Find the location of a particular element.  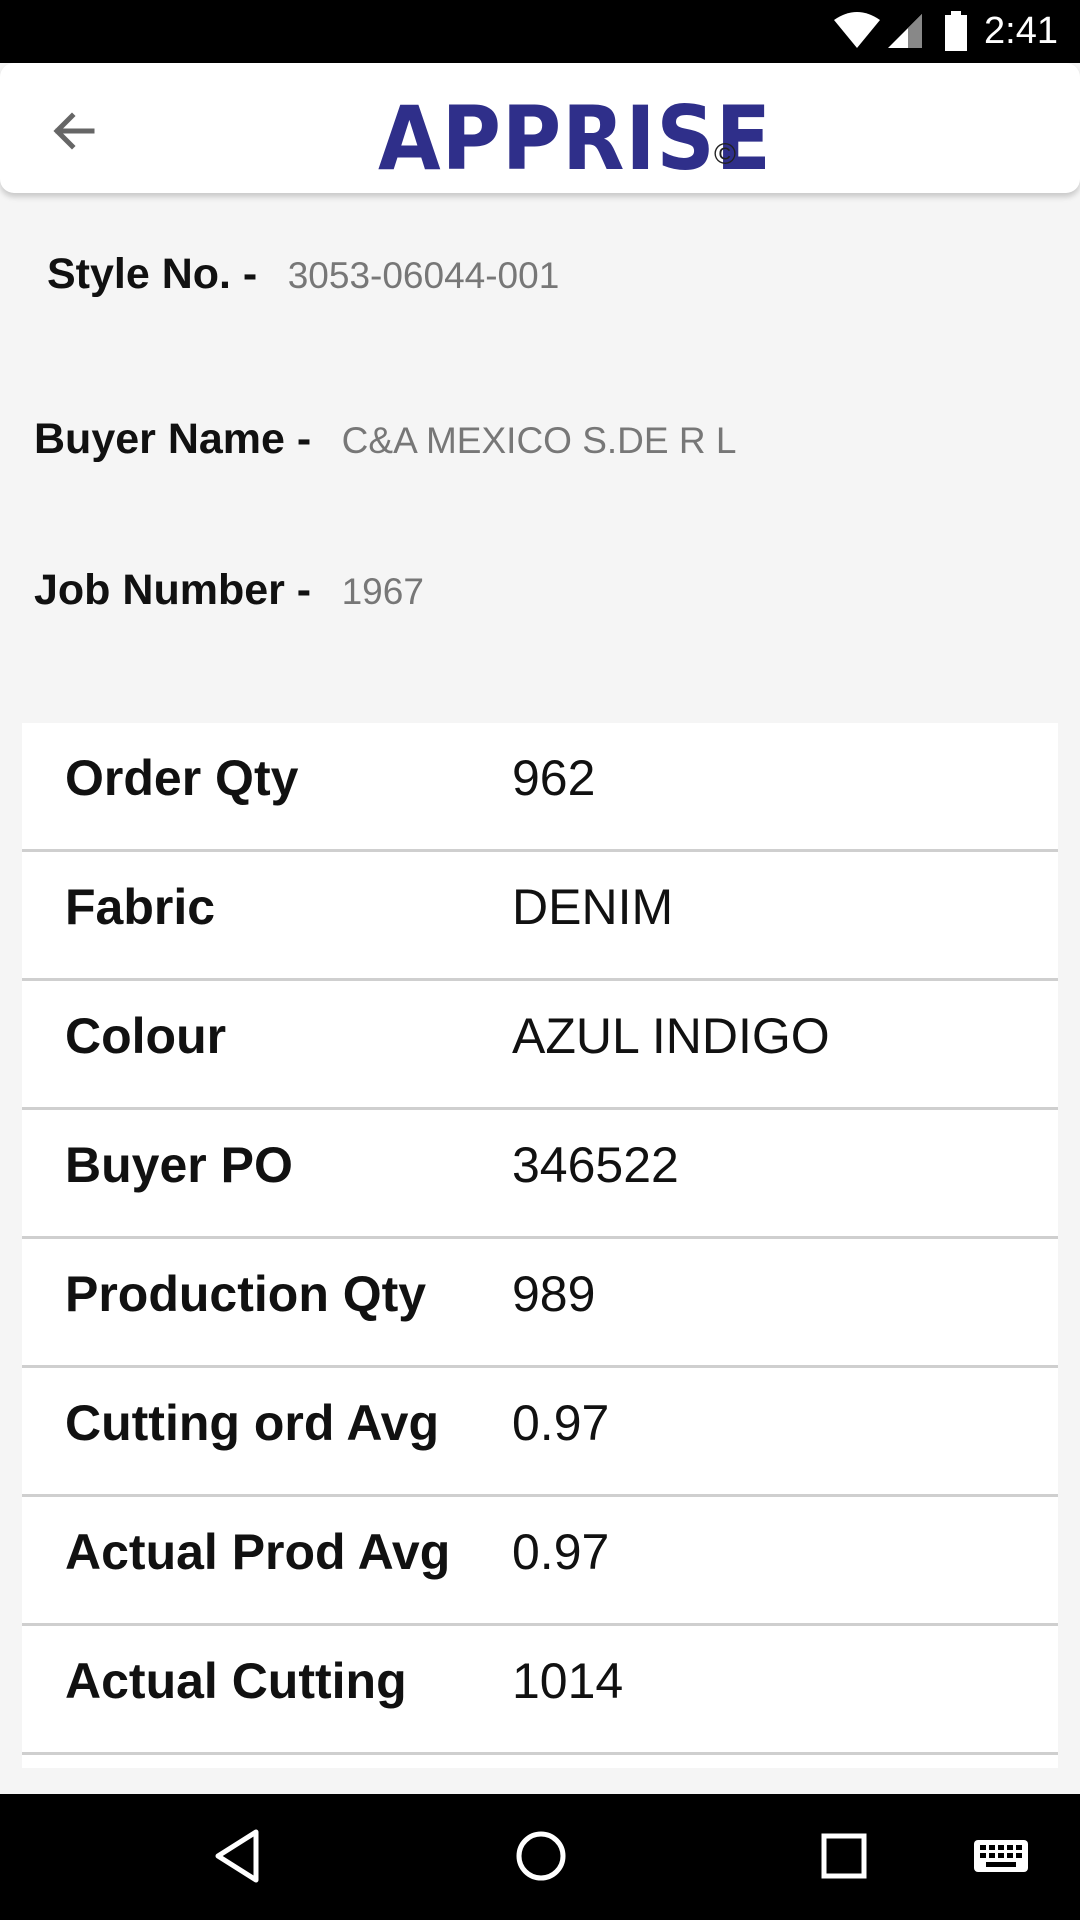

job-number-value: 1967 is located at coordinates (382, 591).